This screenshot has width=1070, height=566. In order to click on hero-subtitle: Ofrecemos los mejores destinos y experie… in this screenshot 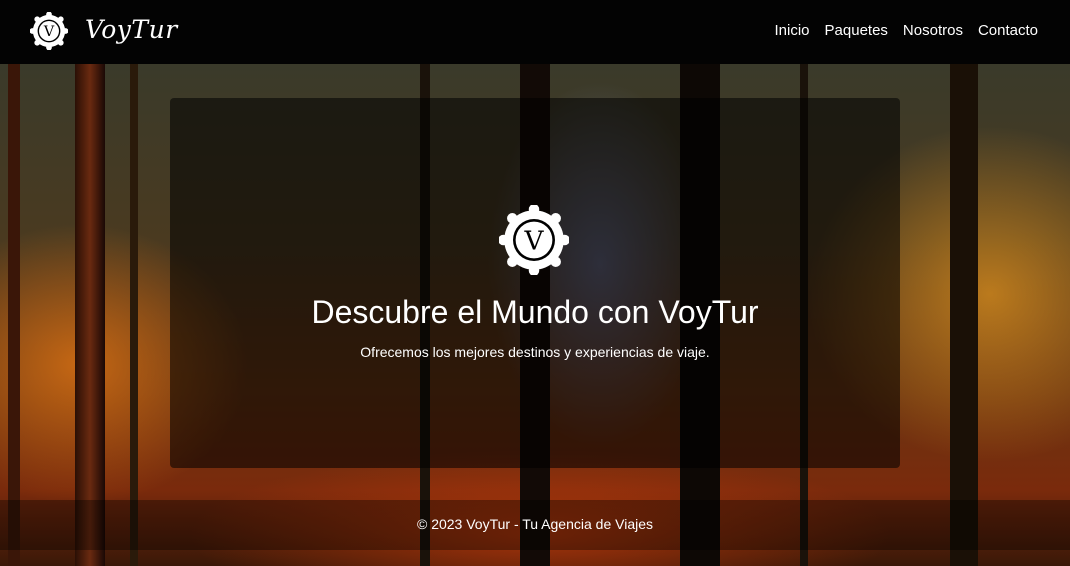, I will do `click(535, 352)`.